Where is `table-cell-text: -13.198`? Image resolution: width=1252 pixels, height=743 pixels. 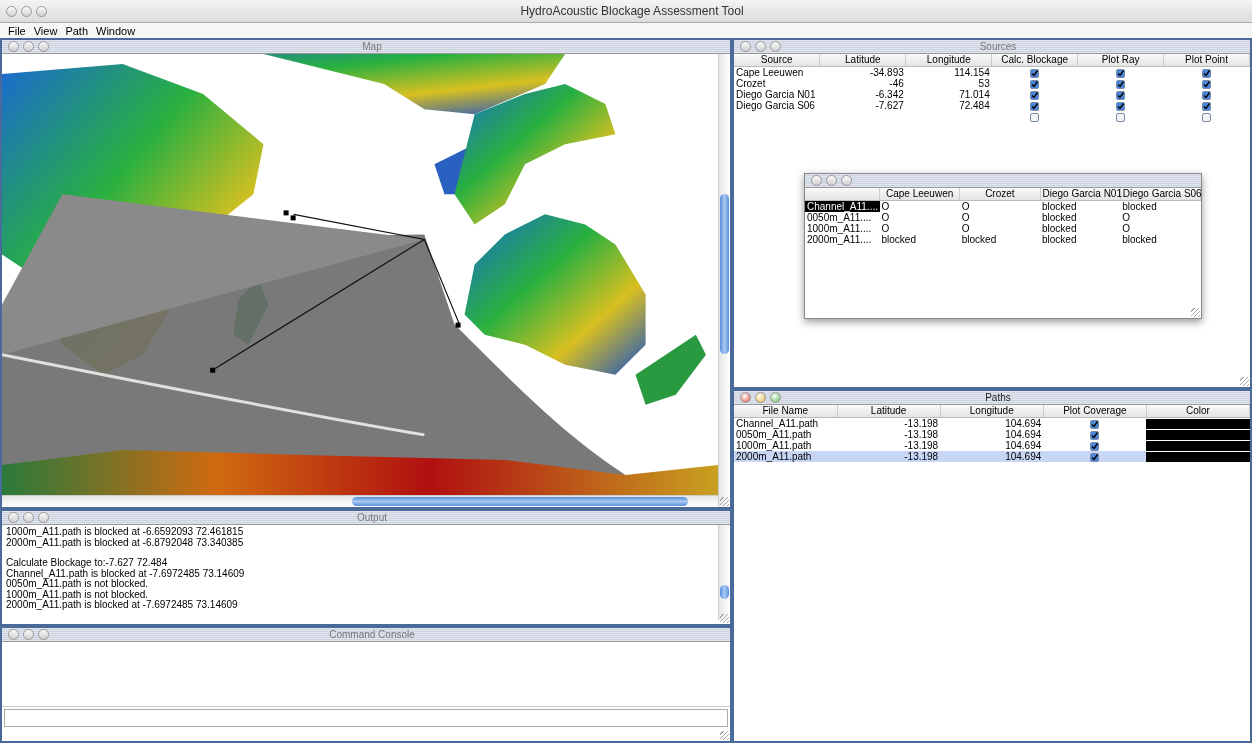
table-cell-text: -13.198 is located at coordinates (921, 434).